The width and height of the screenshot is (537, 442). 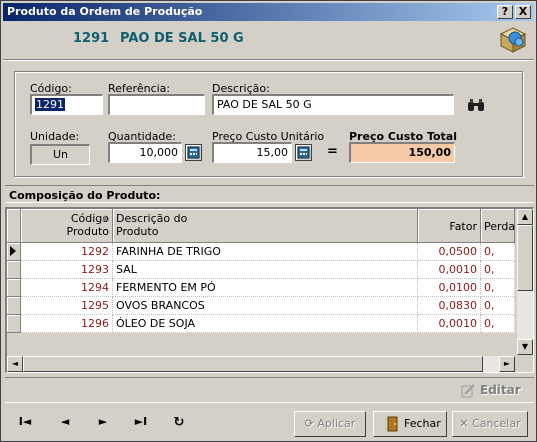 I want to click on preco-total-field: 150,00, so click(x=402, y=152).